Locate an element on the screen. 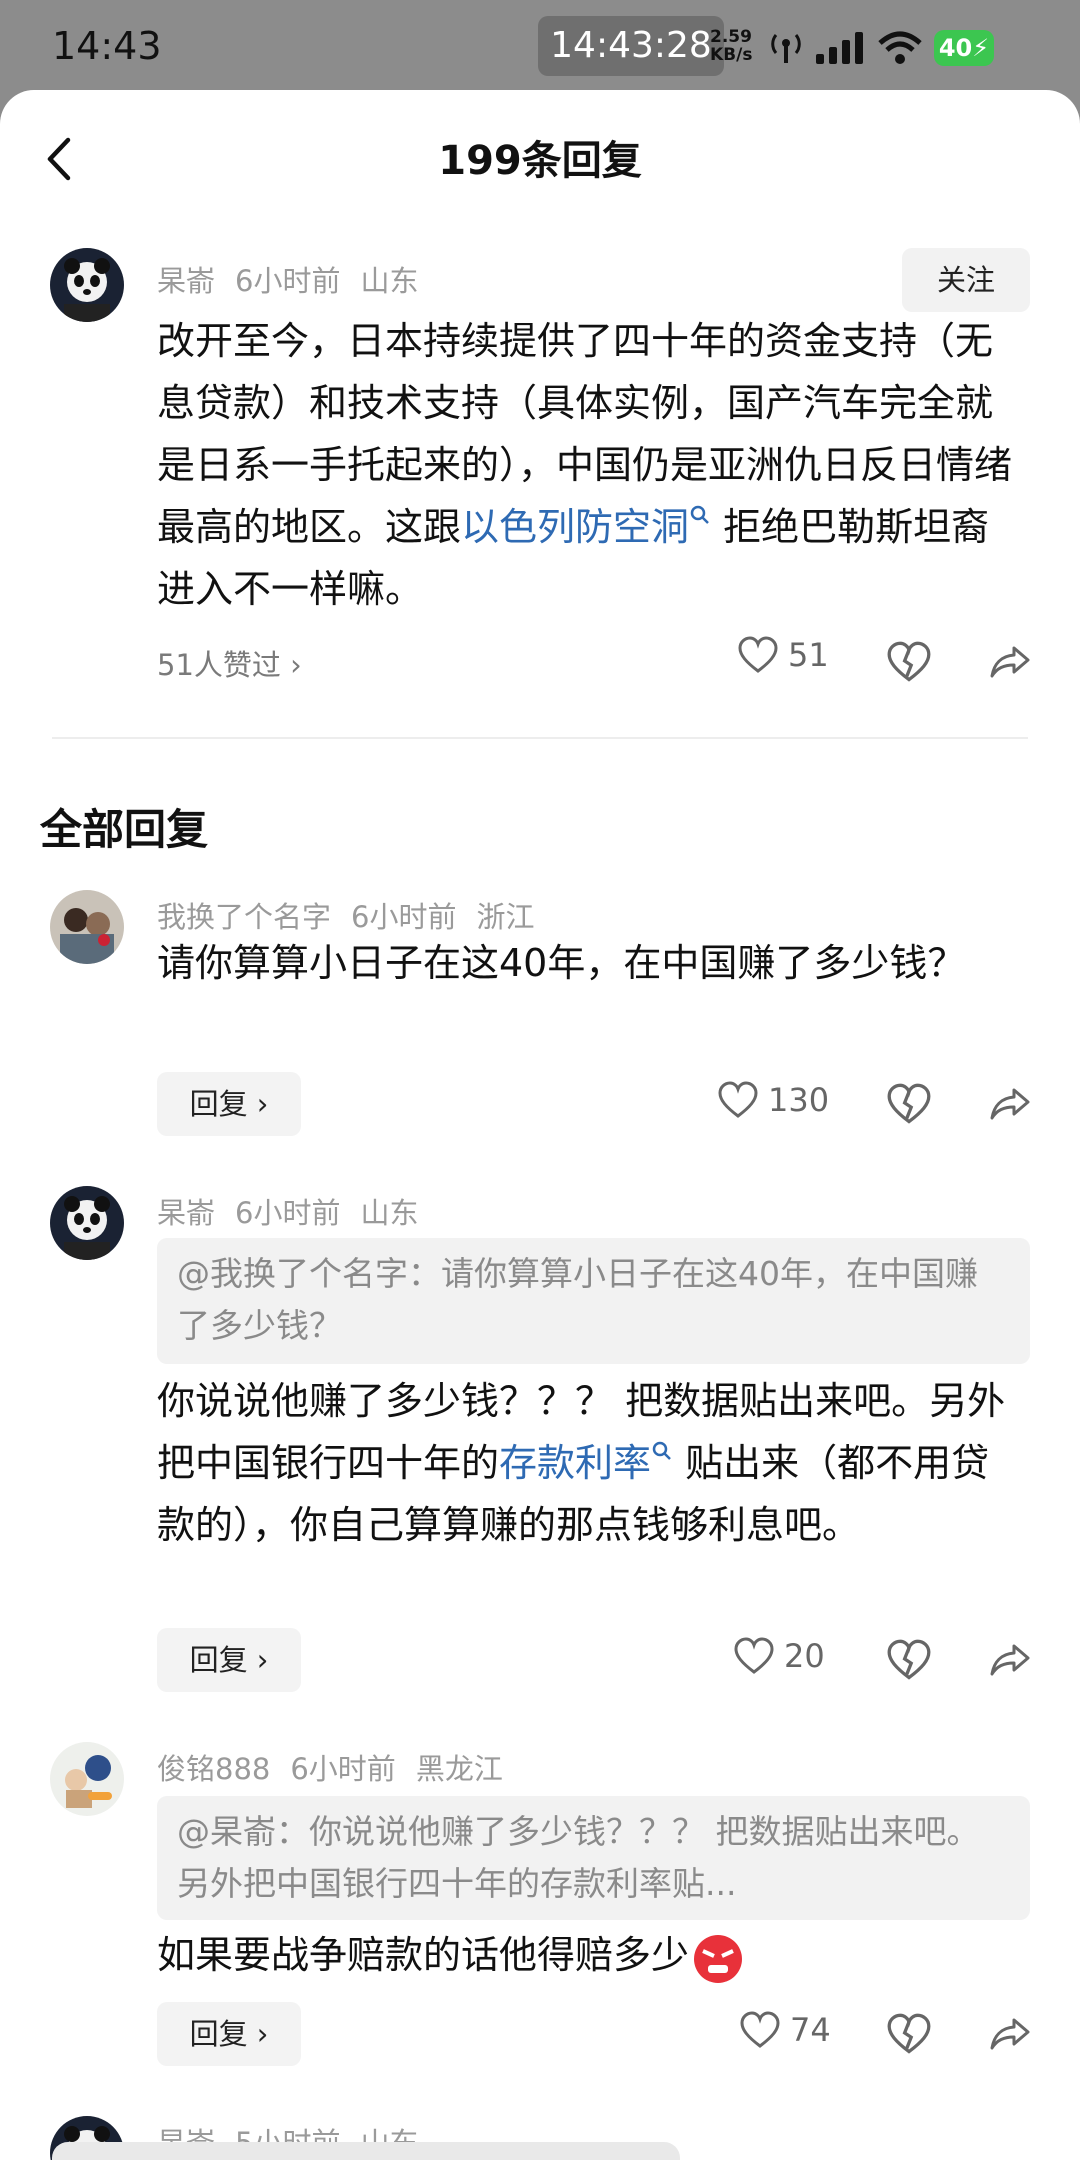  reply-meta: 杲嵛 6小时前 山东 is located at coordinates (297, 1211).